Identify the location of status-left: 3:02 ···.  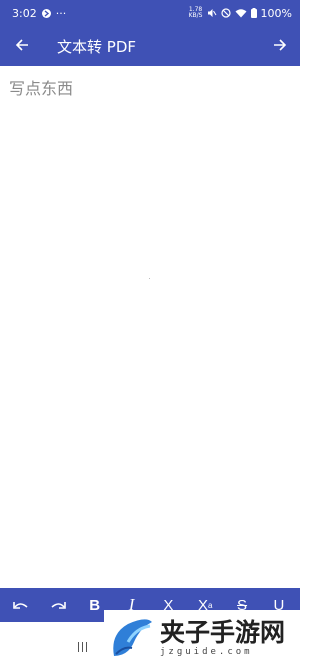
(39, 13).